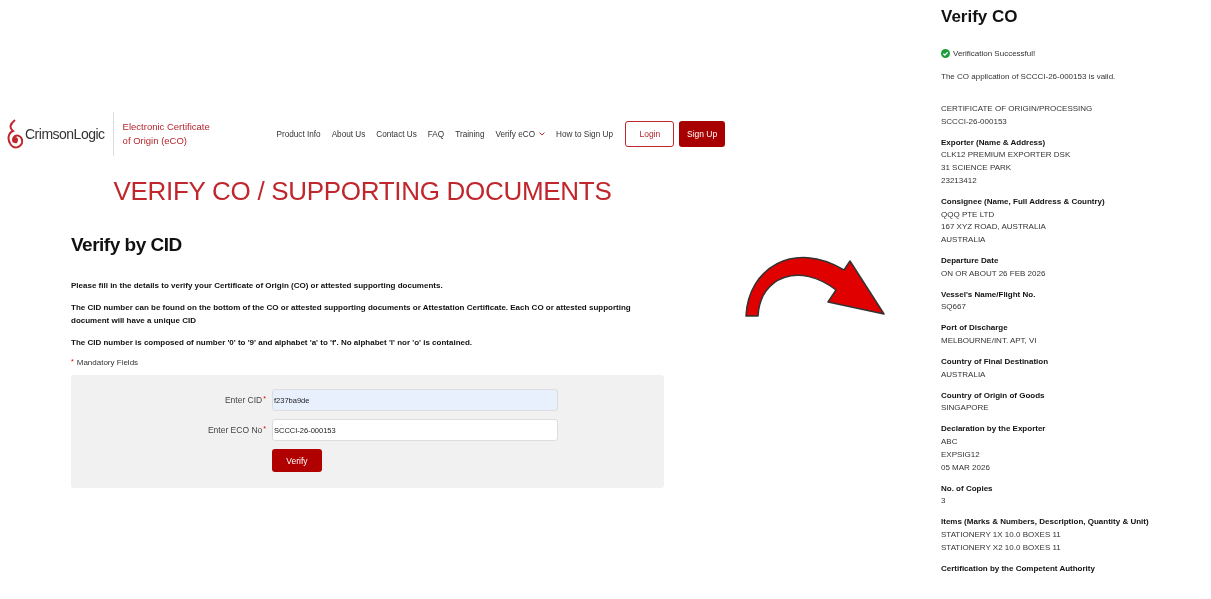 The image size is (1211, 599). What do you see at coordinates (298, 134) in the screenshot?
I see `nav-link: Product Info` at bounding box center [298, 134].